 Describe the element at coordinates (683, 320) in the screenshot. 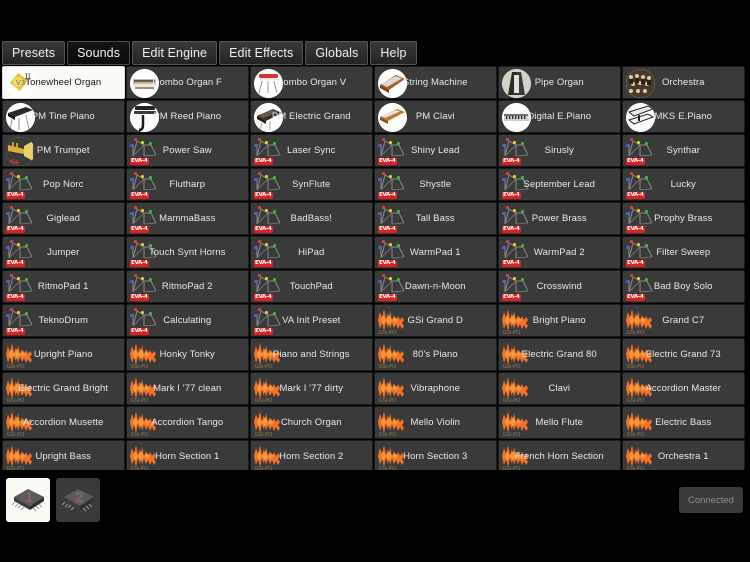

I see `preset-cell: GSi-PO Grand C7` at that location.